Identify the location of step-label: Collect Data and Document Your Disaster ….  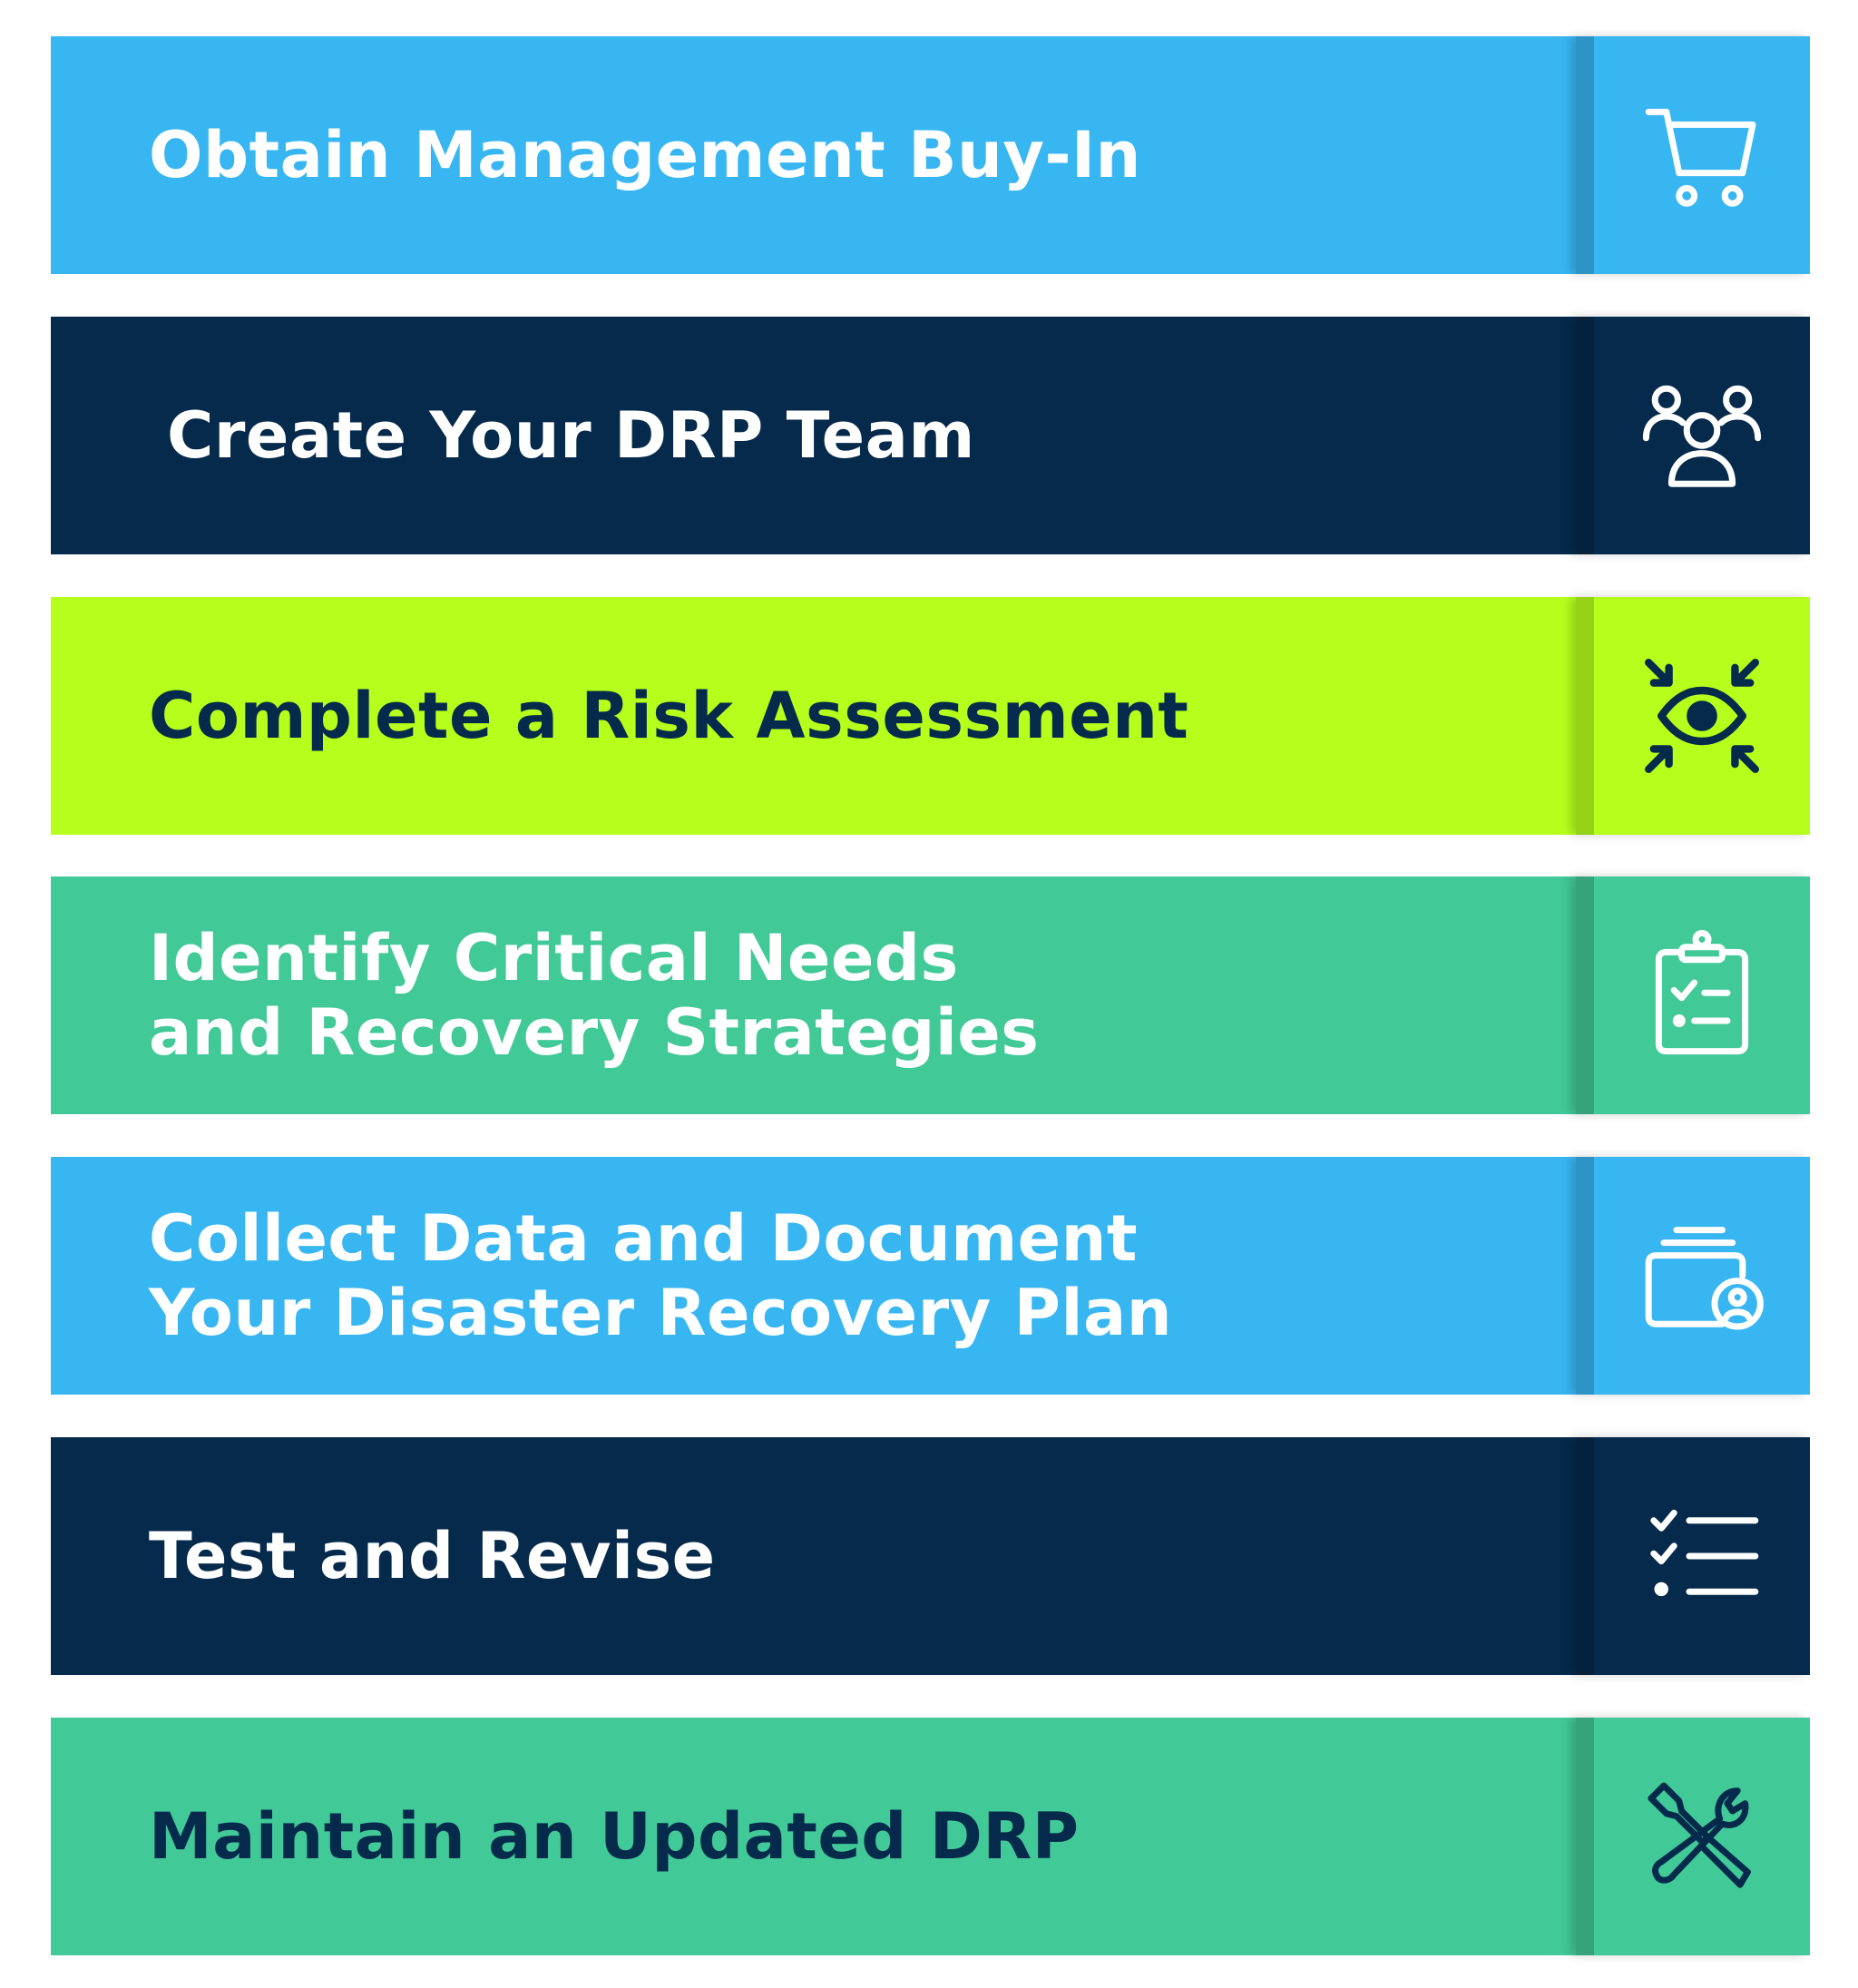
(829, 1276).